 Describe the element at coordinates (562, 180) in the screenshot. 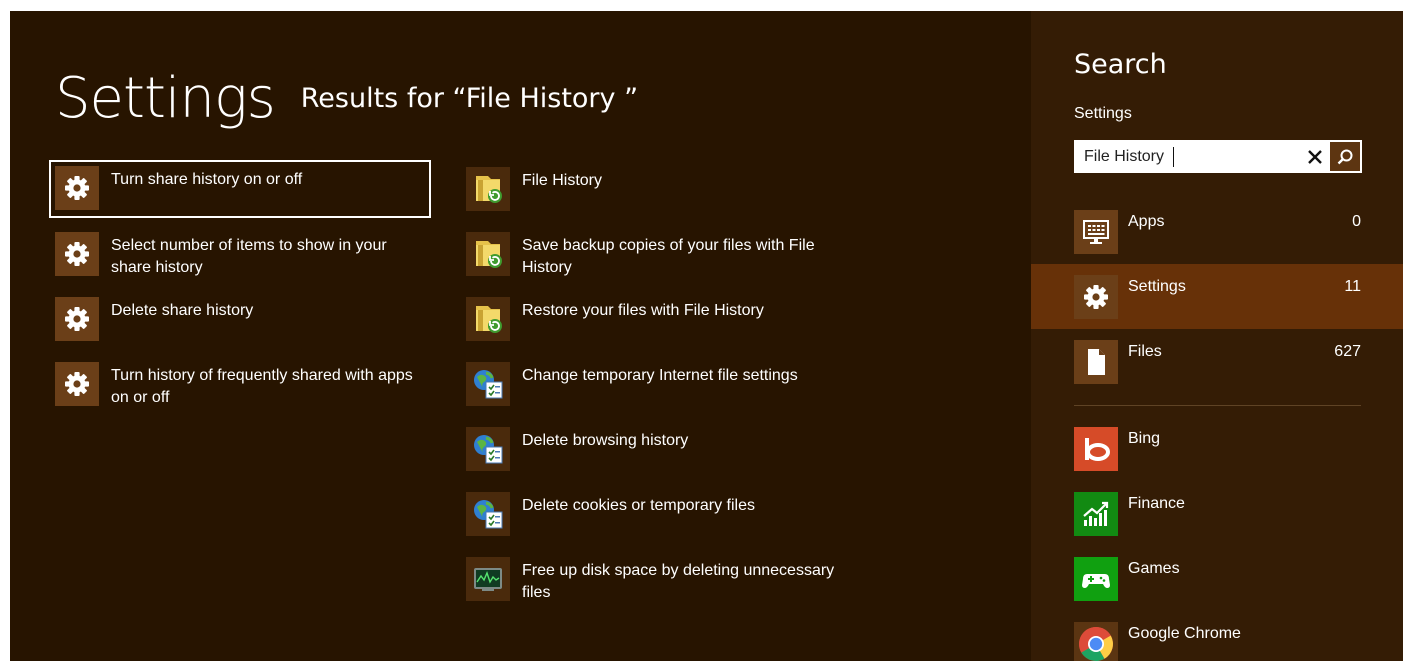

I see `result-label: File History` at that location.